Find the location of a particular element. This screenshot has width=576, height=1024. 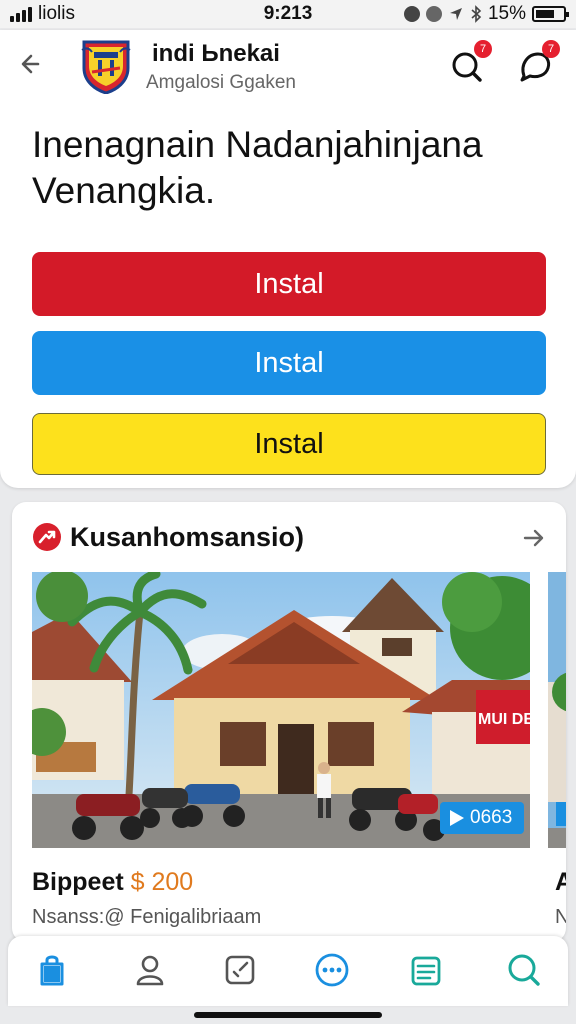

home-indicator is located at coordinates (288, 1015).